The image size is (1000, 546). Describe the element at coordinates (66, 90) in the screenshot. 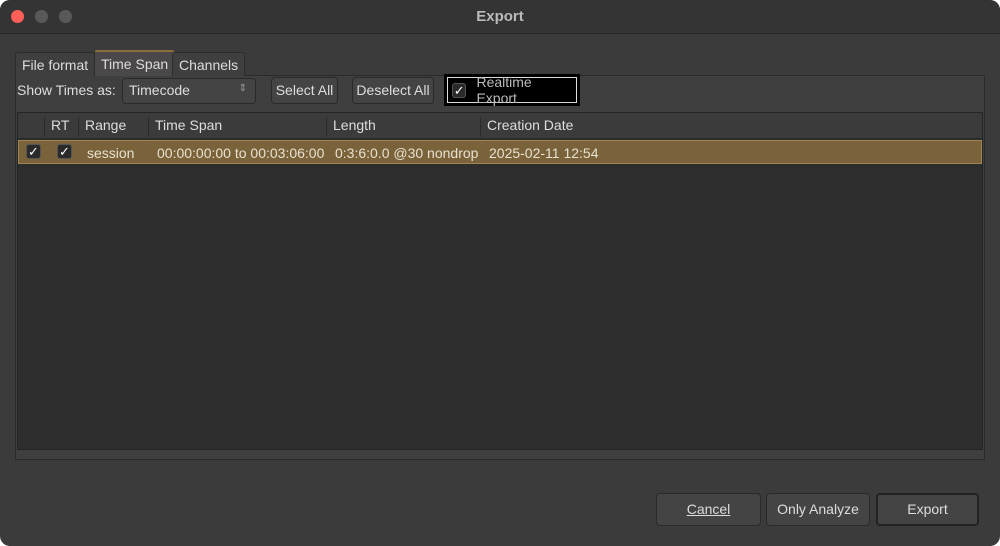

I see `show-times-label: Show Times as:` at that location.